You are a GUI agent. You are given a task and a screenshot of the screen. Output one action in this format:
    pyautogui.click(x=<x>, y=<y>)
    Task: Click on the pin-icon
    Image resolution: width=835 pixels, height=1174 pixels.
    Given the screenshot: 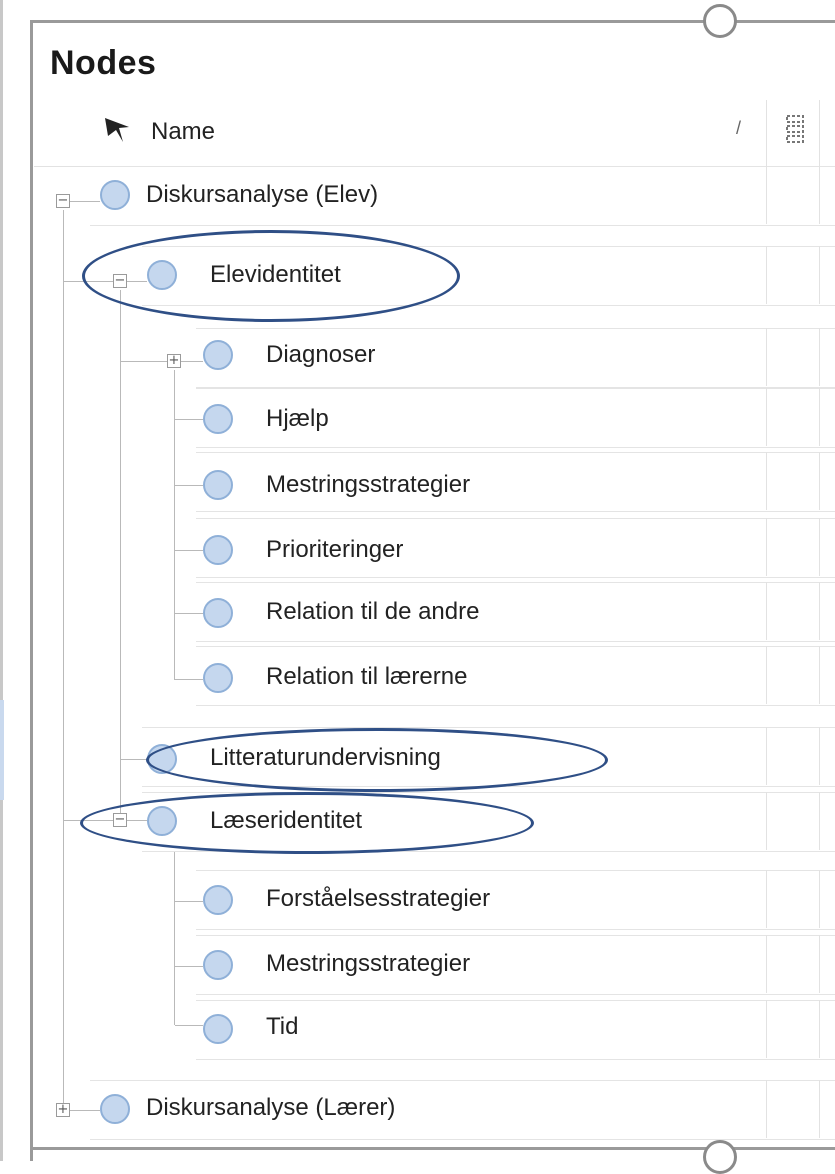 What is the action you would take?
    pyautogui.click(x=117, y=129)
    